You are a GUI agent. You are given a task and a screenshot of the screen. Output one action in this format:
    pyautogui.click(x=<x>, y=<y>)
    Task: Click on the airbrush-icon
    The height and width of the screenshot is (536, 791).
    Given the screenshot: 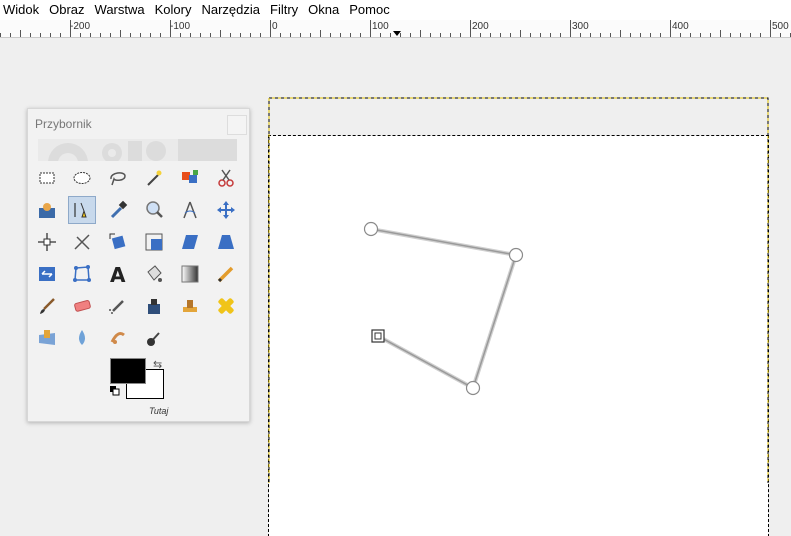 What is the action you would take?
    pyautogui.click(x=118, y=306)
    